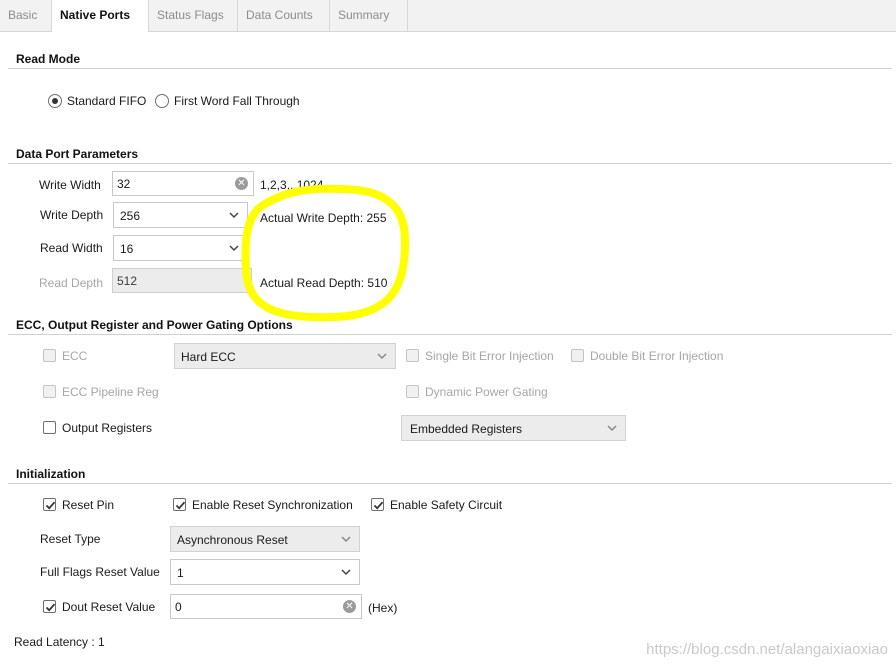  I want to click on output-registers-type-value: Embedded Registers, so click(466, 429).